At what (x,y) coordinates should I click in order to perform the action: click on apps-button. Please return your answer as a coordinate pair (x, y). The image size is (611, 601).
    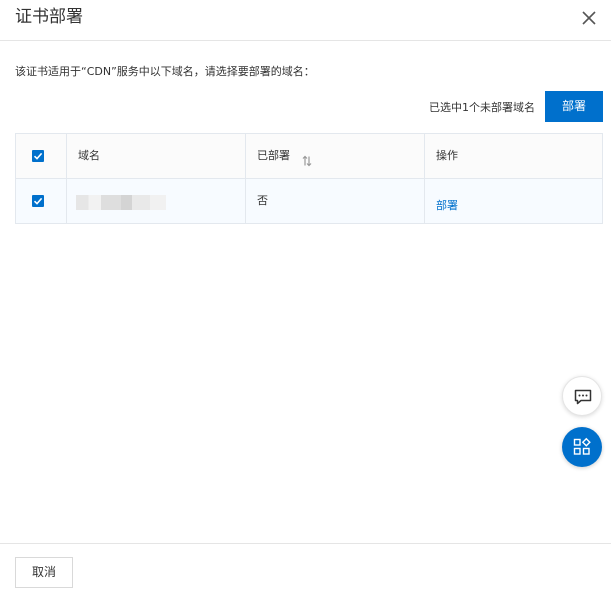
    Looking at the image, I should click on (582, 447).